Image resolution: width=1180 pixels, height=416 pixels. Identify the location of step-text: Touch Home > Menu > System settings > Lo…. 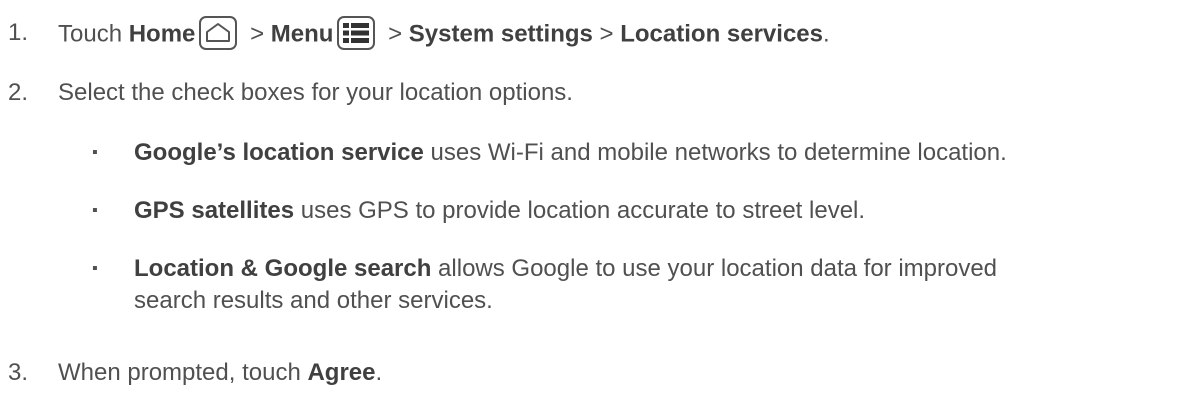
(444, 34).